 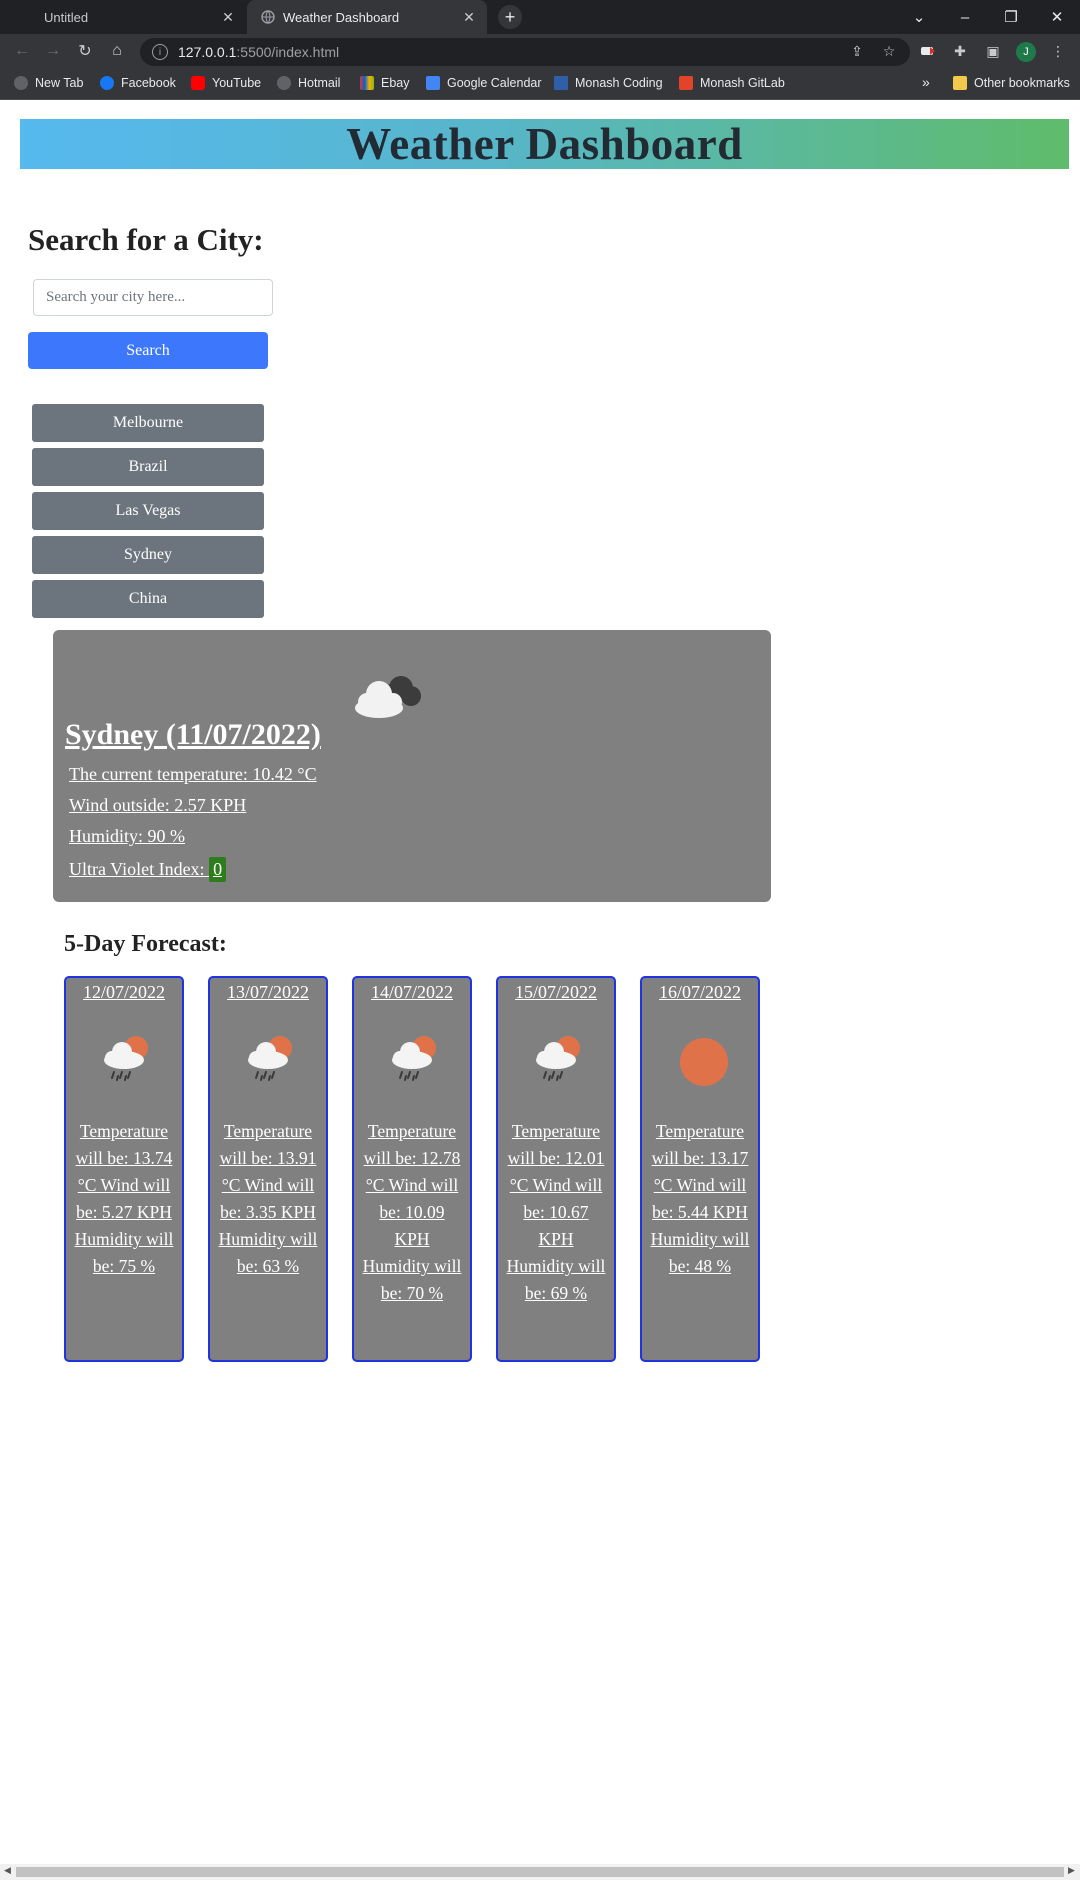 I want to click on history-button-sydney: Sydney, so click(x=148, y=555).